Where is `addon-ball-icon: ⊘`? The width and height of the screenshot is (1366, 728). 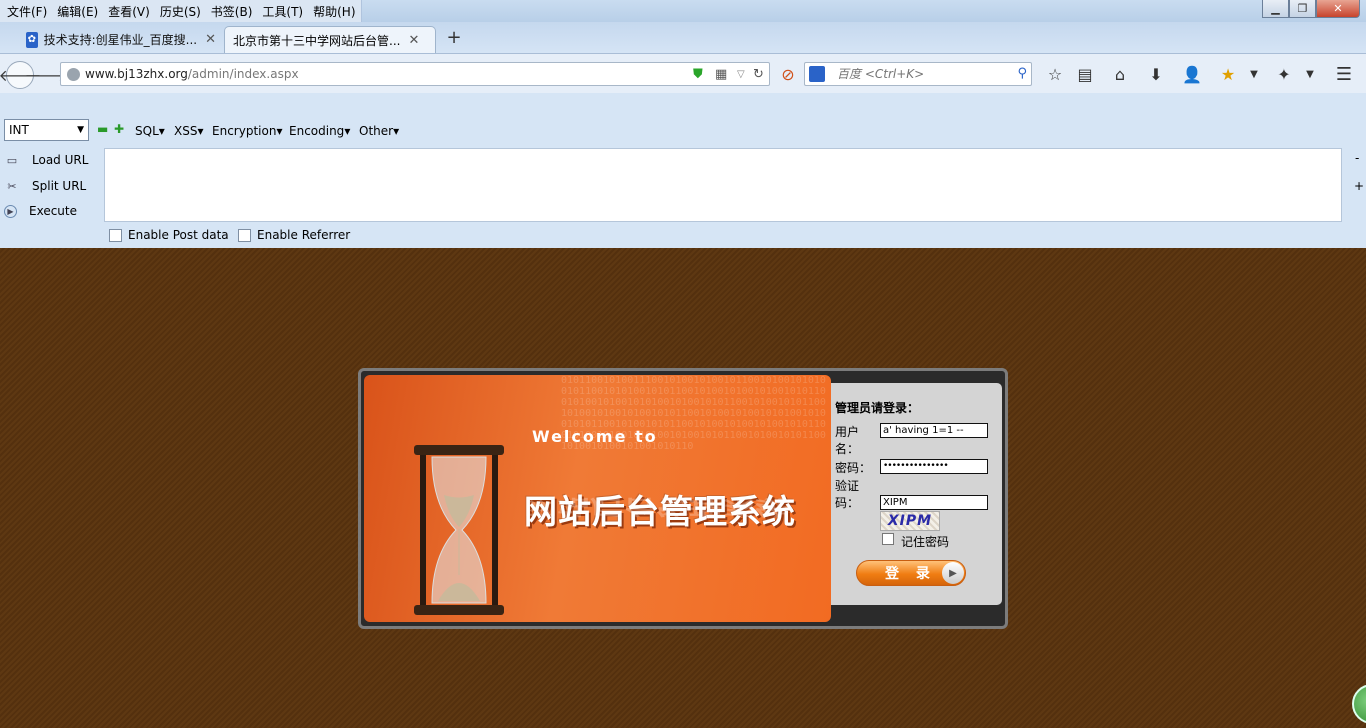
addon-ball-icon: ⊘ is located at coordinates (788, 74).